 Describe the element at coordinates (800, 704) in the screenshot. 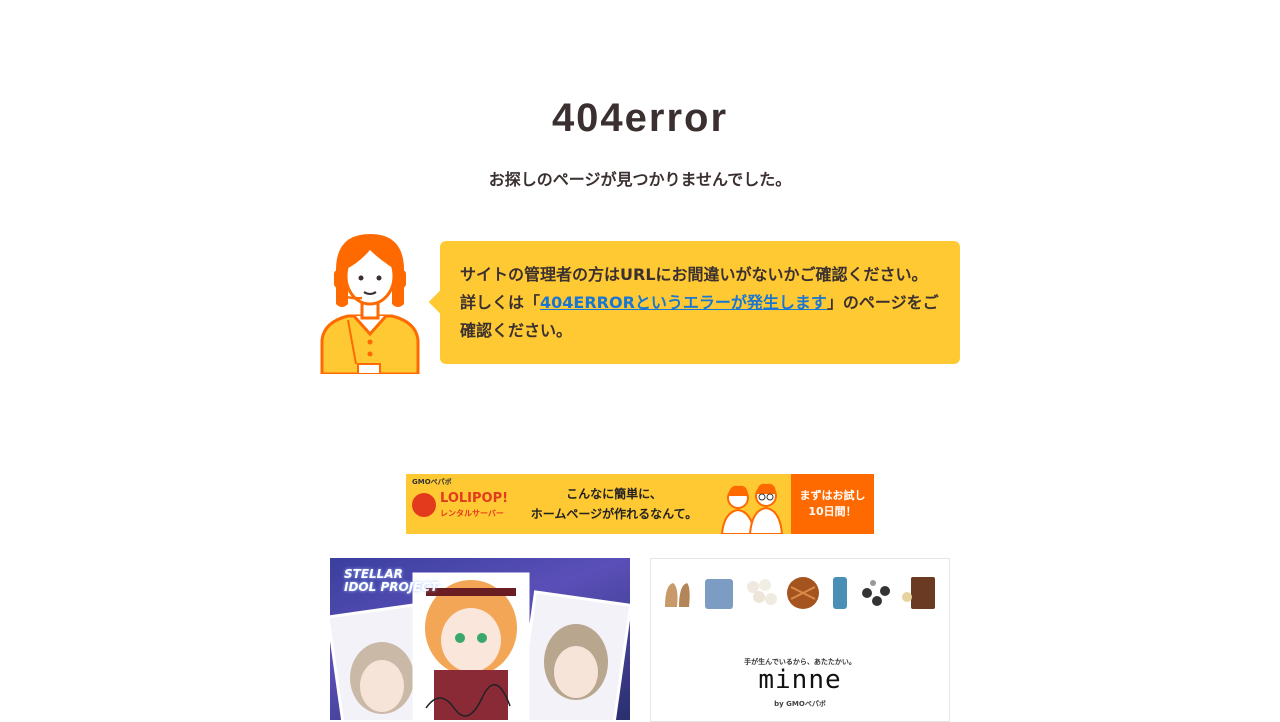

I see `minne-by-label: by GMOペパボ` at that location.